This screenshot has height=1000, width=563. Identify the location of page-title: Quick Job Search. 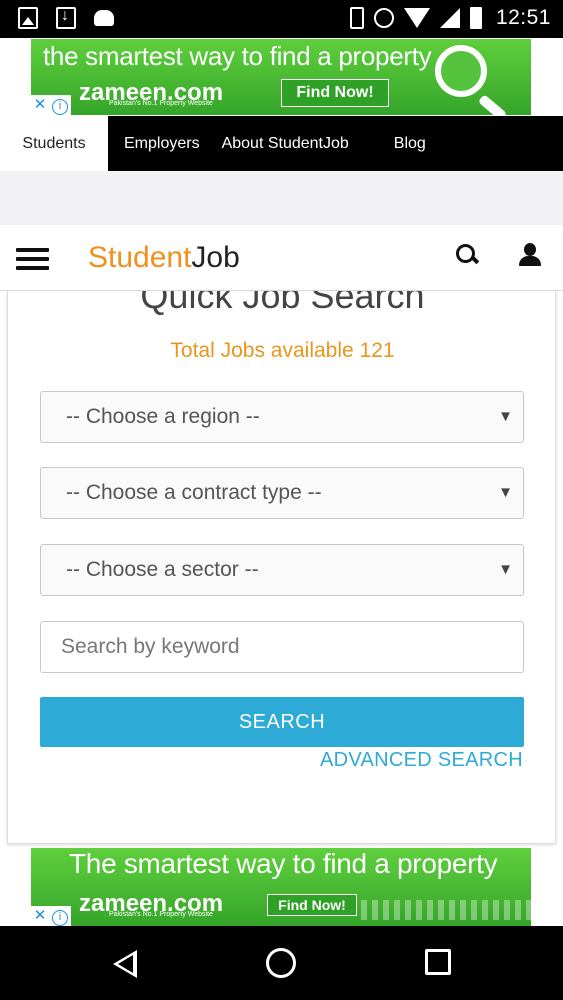
(282, 303).